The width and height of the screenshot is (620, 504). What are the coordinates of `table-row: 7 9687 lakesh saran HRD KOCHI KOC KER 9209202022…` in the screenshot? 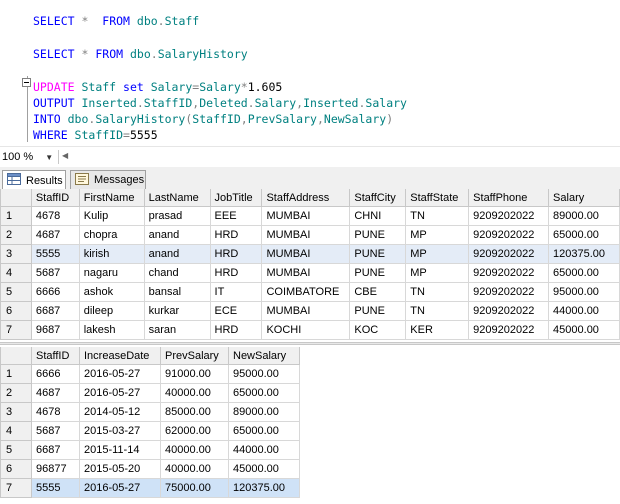 It's located at (310, 330).